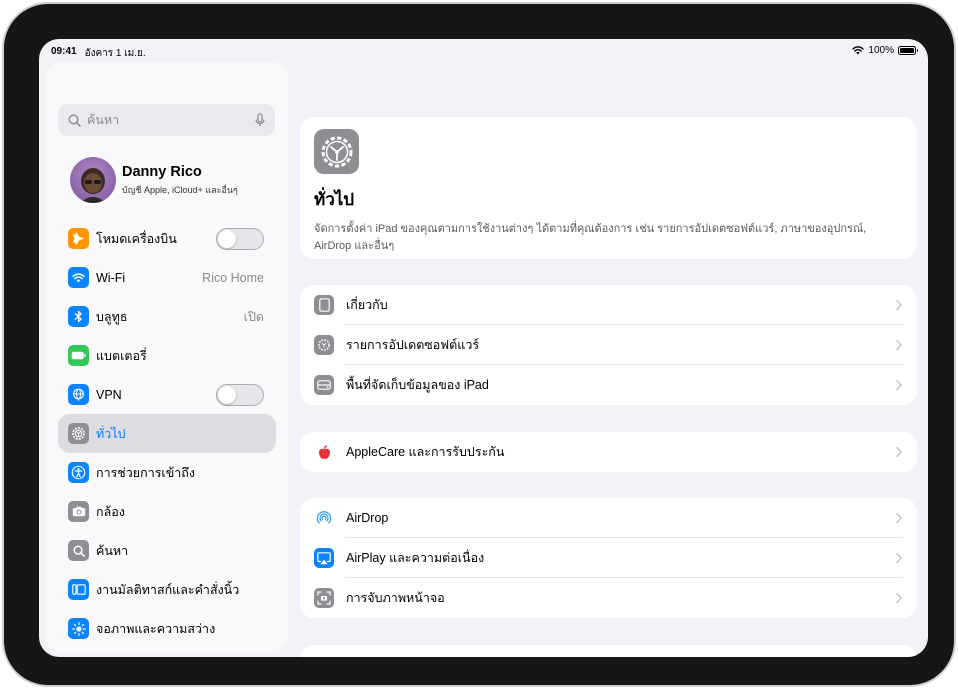 Image resolution: width=958 pixels, height=689 pixels. I want to click on vpn-icon, so click(78, 394).